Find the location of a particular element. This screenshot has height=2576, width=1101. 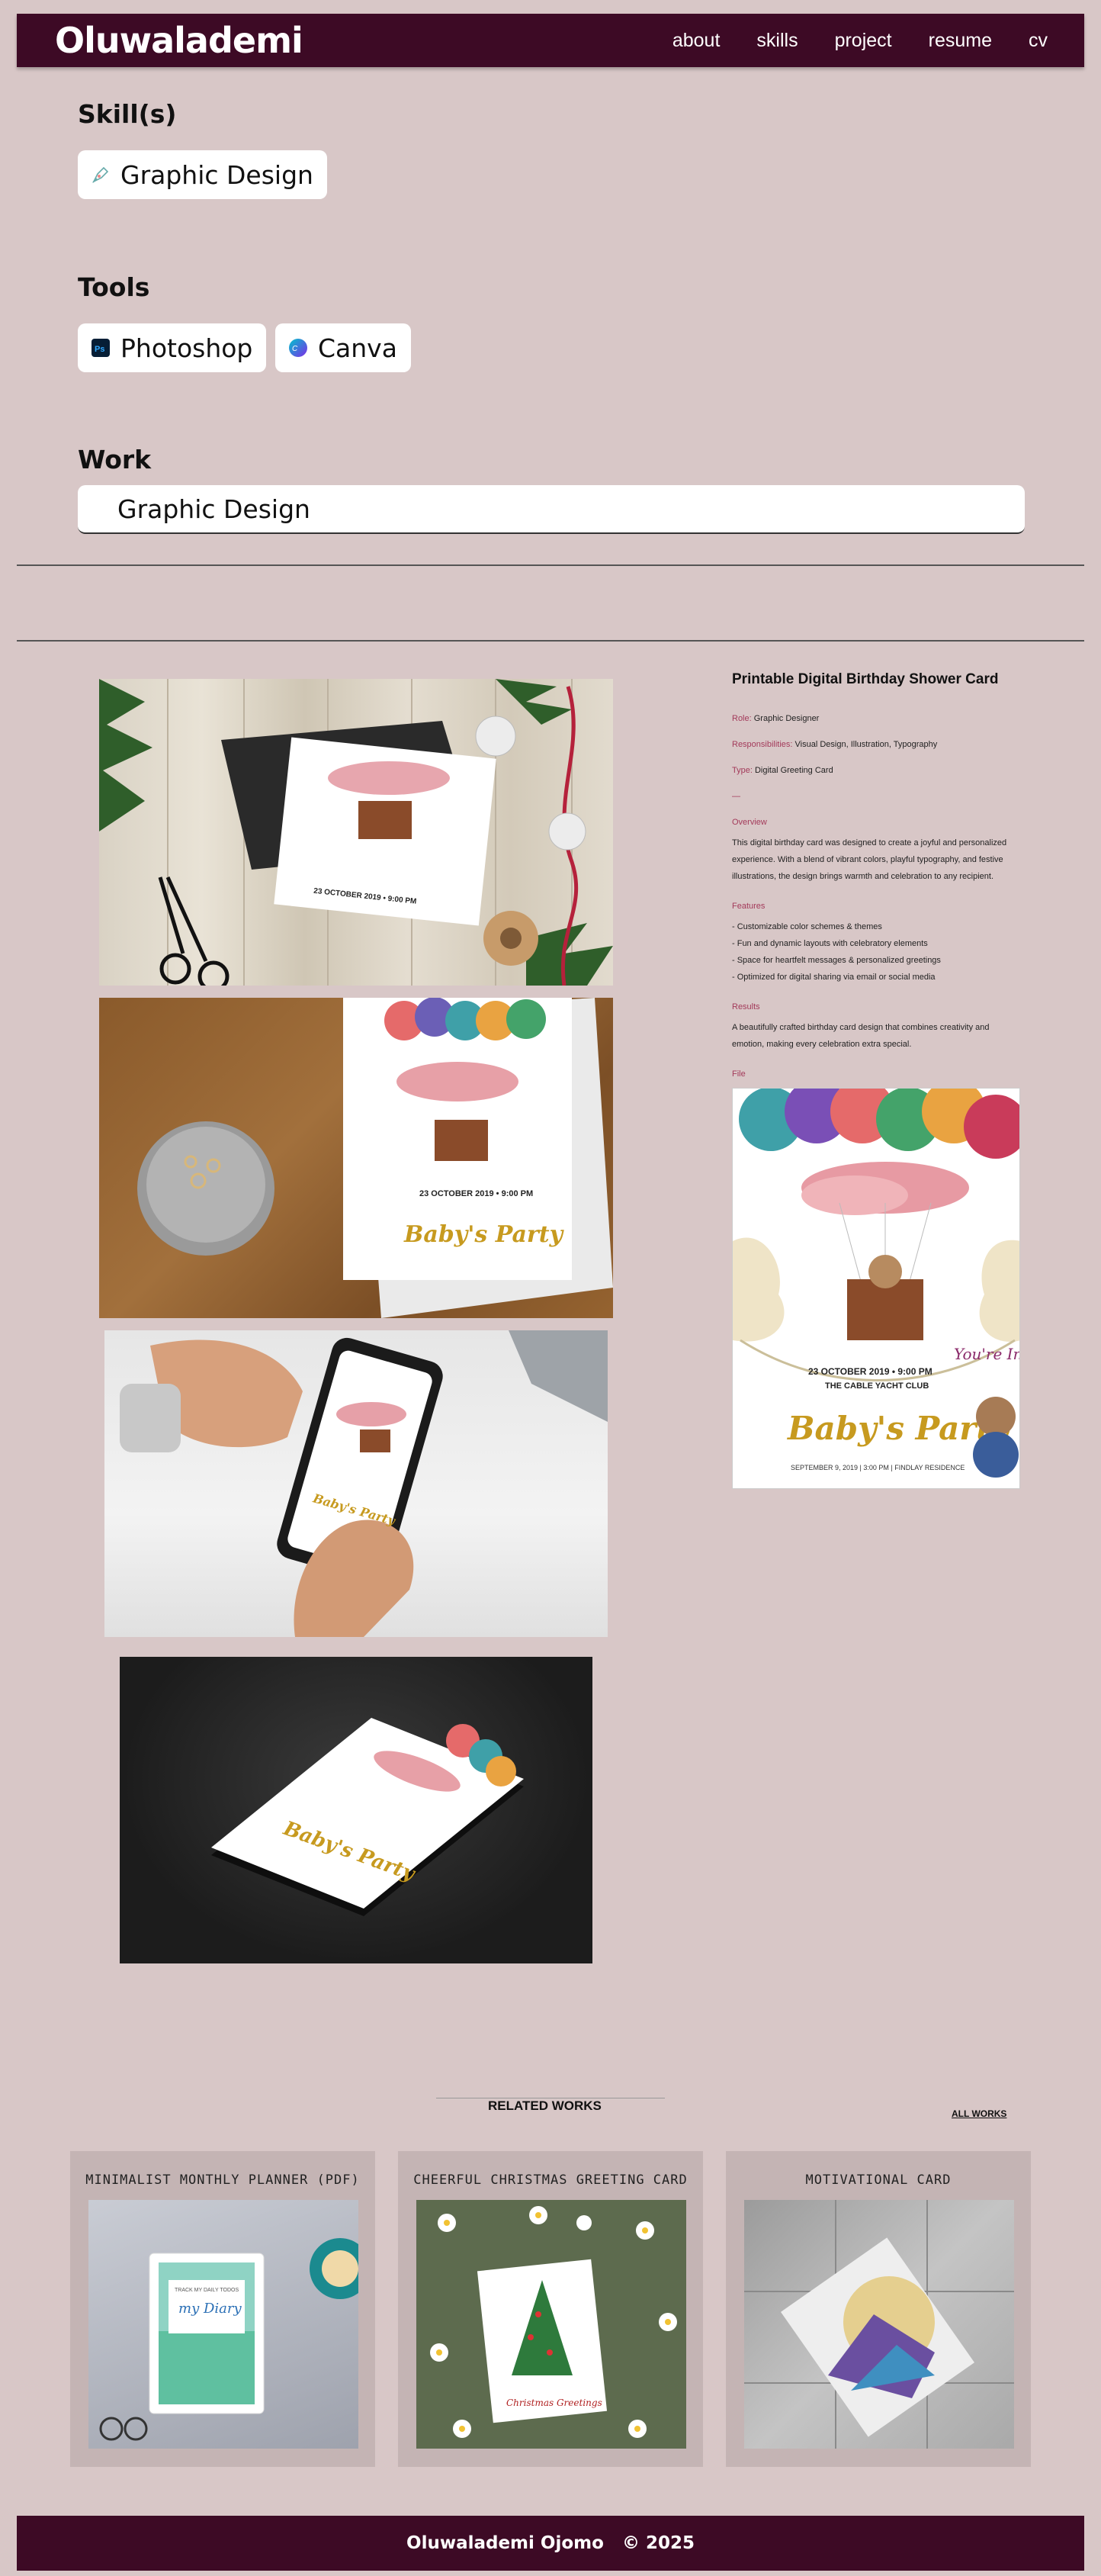

photoshop-icon: Ps is located at coordinates (101, 348).